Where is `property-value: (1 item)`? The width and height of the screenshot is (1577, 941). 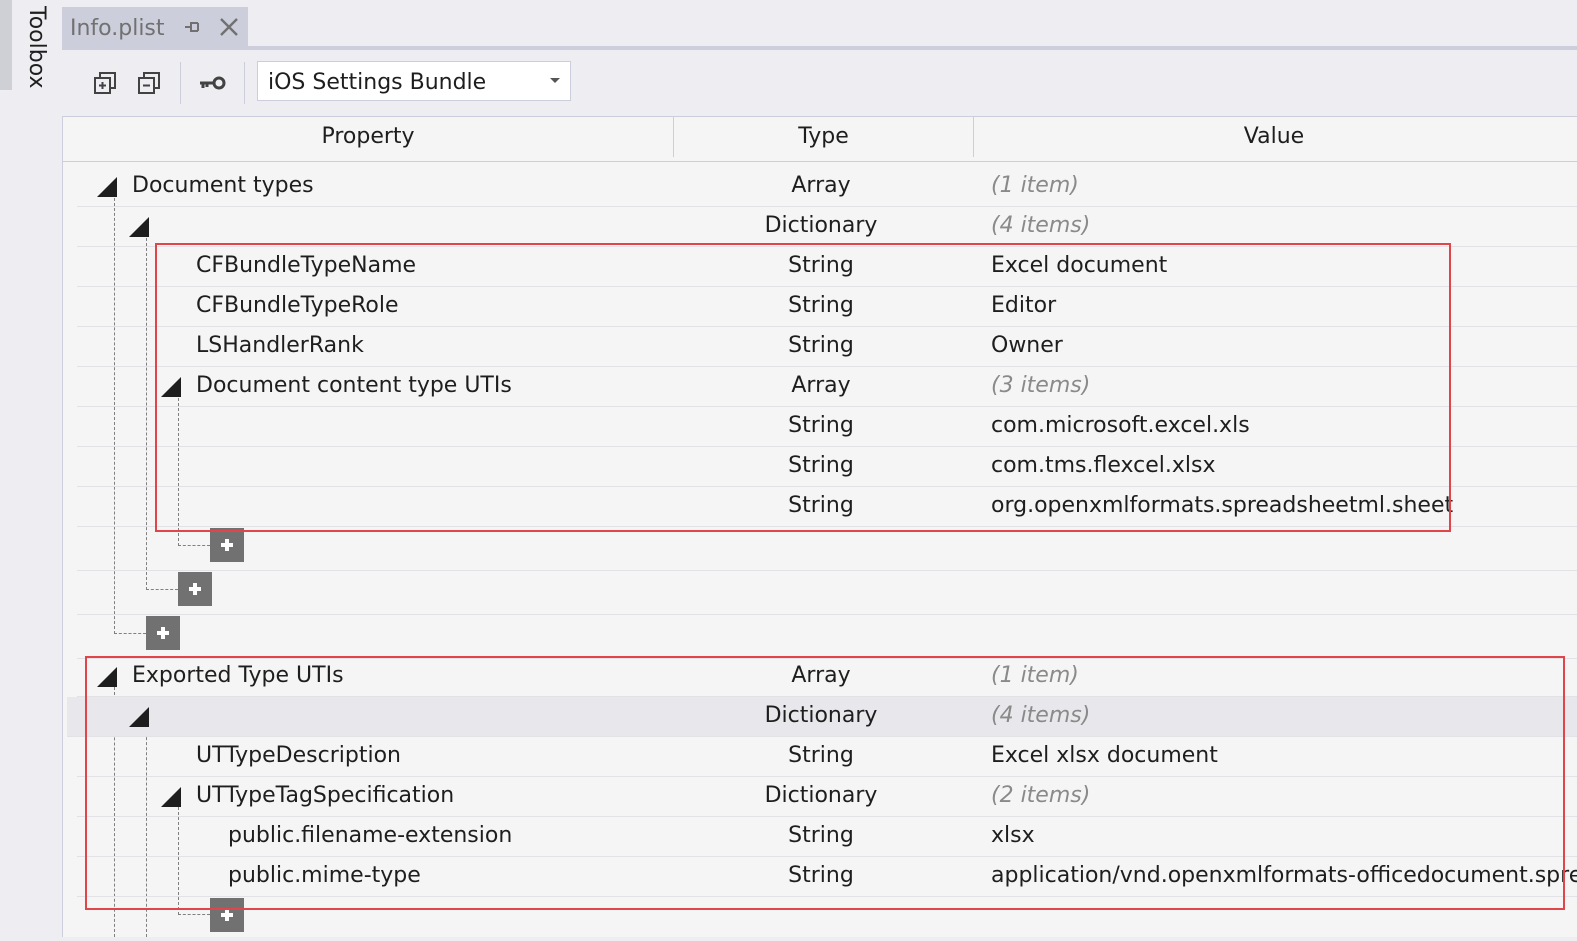
property-value: (1 item) is located at coordinates (1035, 185).